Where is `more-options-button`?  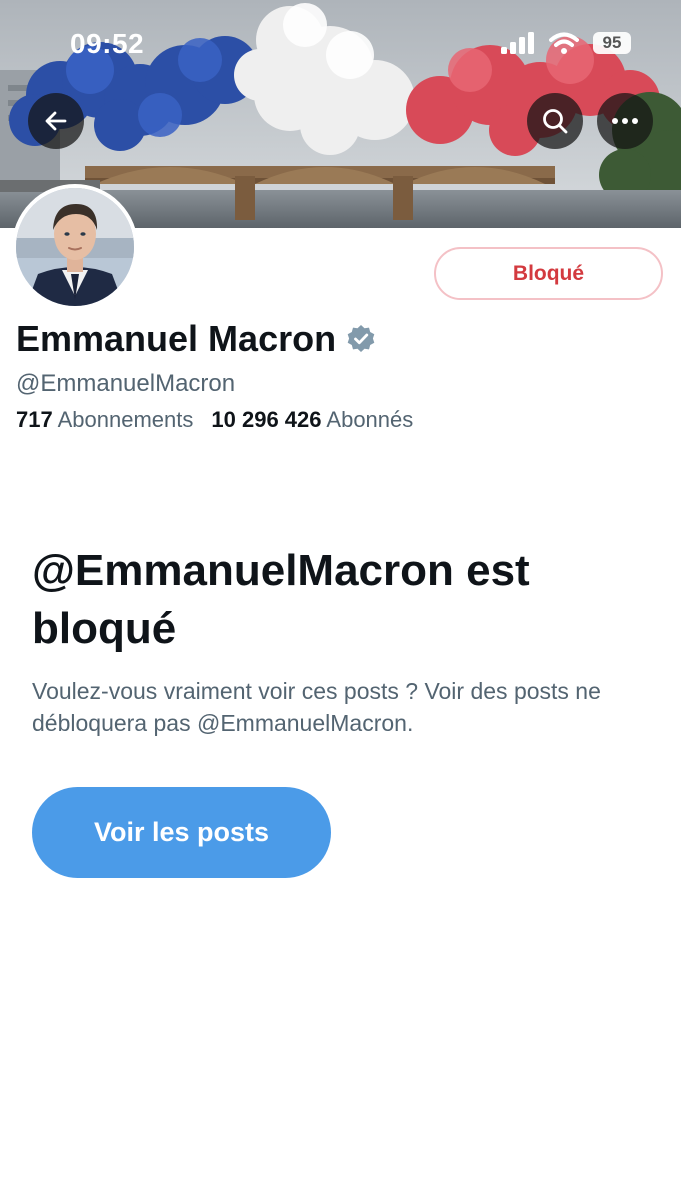
more-options-button is located at coordinates (625, 121).